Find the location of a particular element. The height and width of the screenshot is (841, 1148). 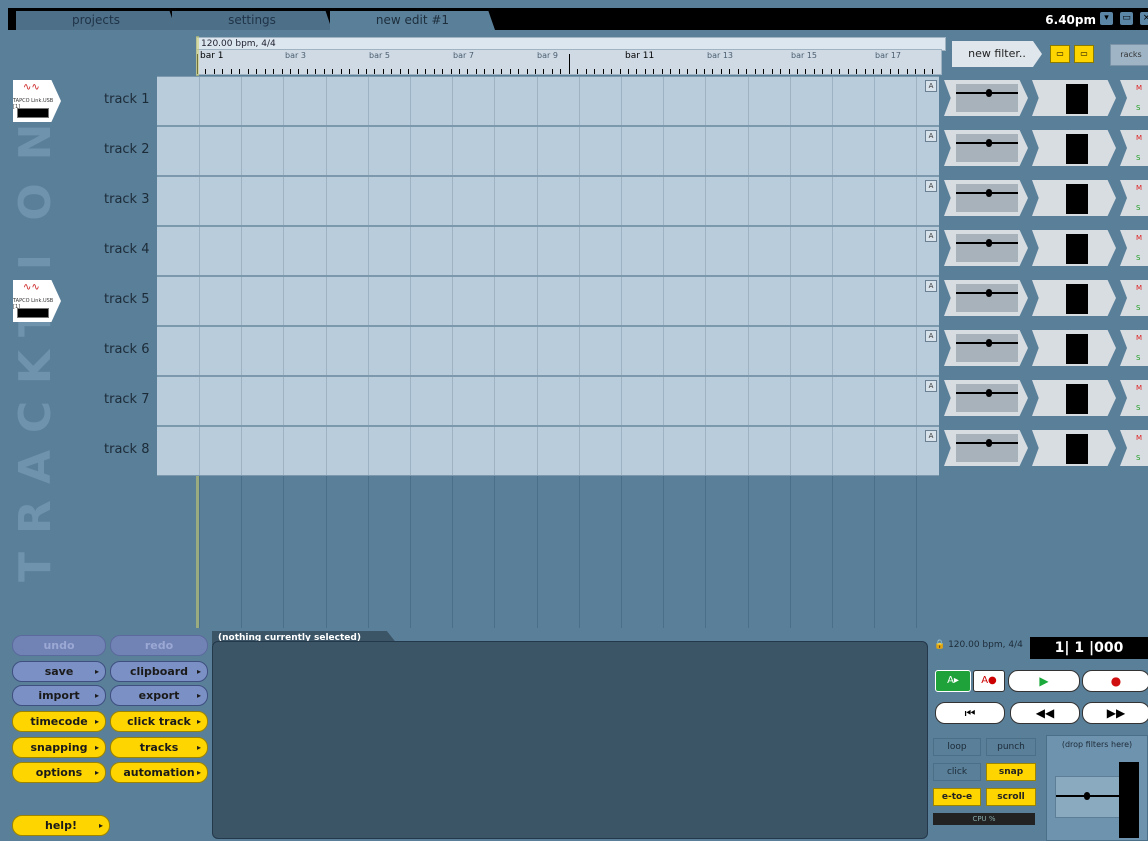

position-display: 1| 1 |000 is located at coordinates (1089, 648).